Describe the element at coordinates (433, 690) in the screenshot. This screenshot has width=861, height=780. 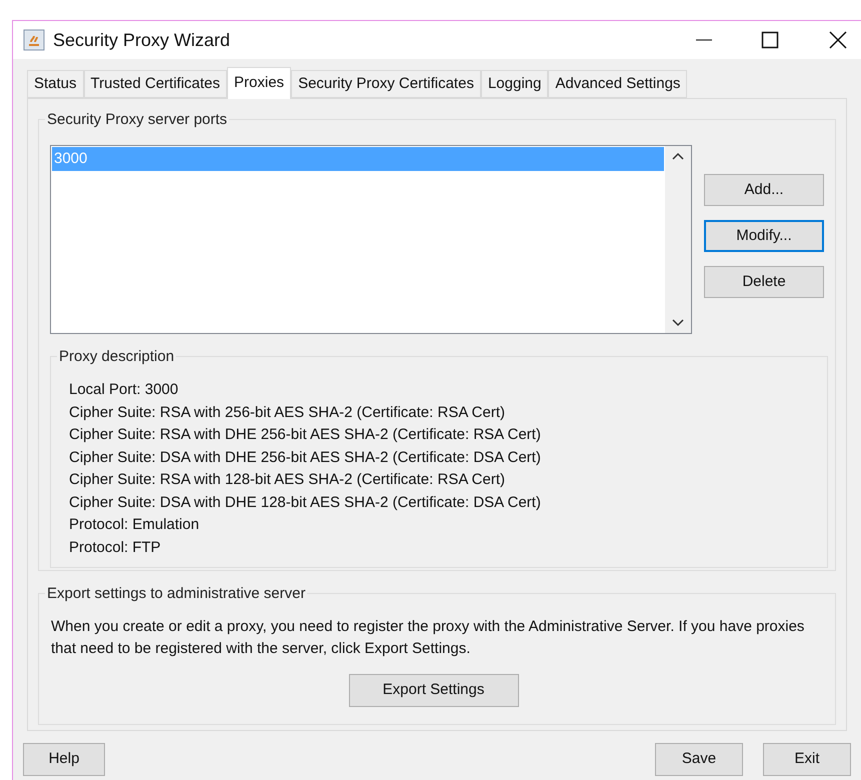
I see `export-settings-button: Export Settings` at that location.